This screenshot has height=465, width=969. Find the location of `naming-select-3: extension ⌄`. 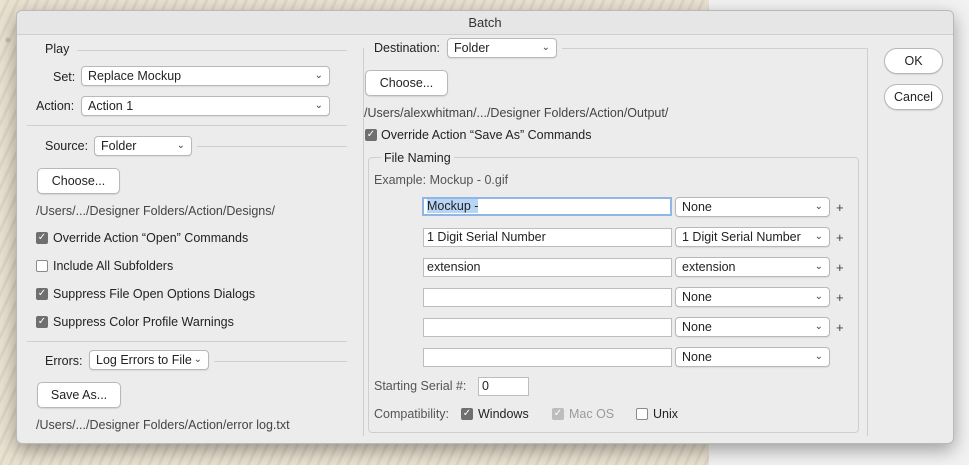

naming-select-3: extension ⌄ is located at coordinates (752, 267).